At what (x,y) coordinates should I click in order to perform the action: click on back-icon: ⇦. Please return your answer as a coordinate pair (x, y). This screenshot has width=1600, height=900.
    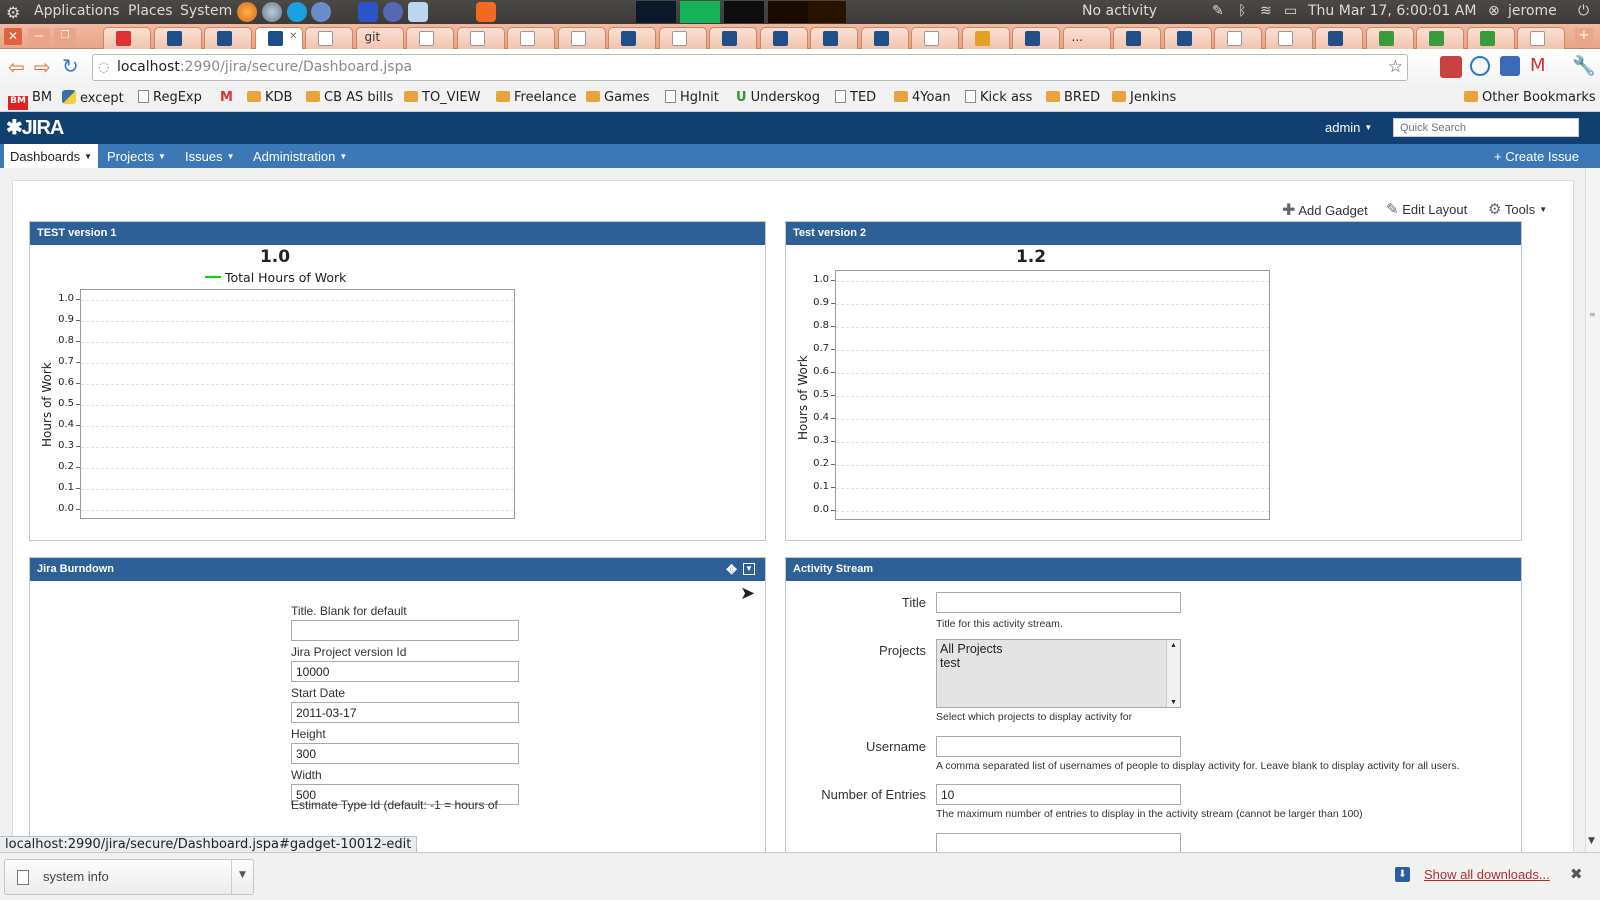
    Looking at the image, I should click on (16, 67).